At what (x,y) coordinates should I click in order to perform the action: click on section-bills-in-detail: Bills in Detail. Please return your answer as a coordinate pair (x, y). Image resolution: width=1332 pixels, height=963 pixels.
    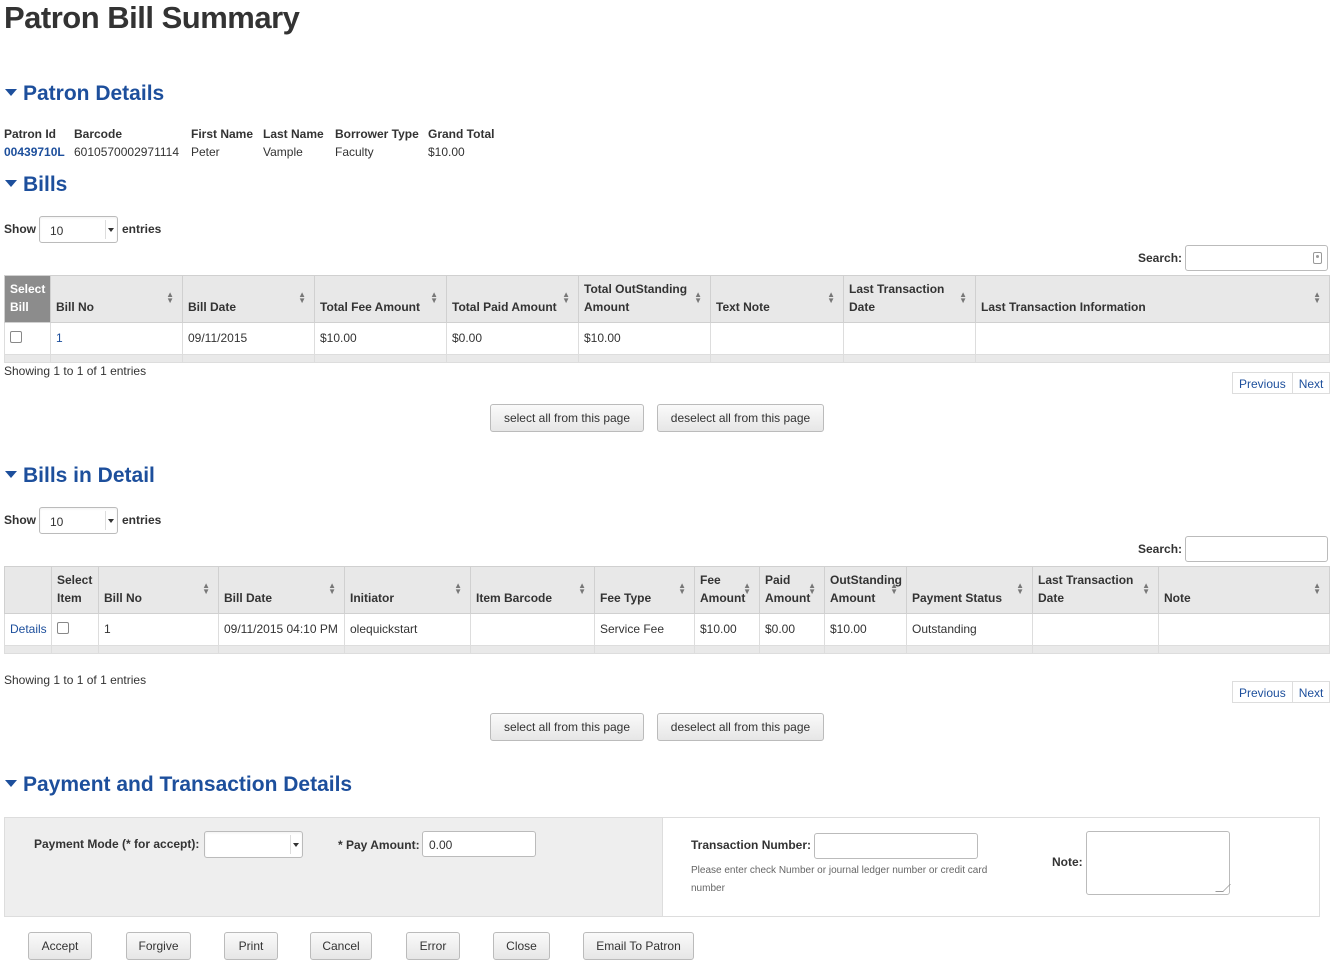
    Looking at the image, I should click on (79, 476).